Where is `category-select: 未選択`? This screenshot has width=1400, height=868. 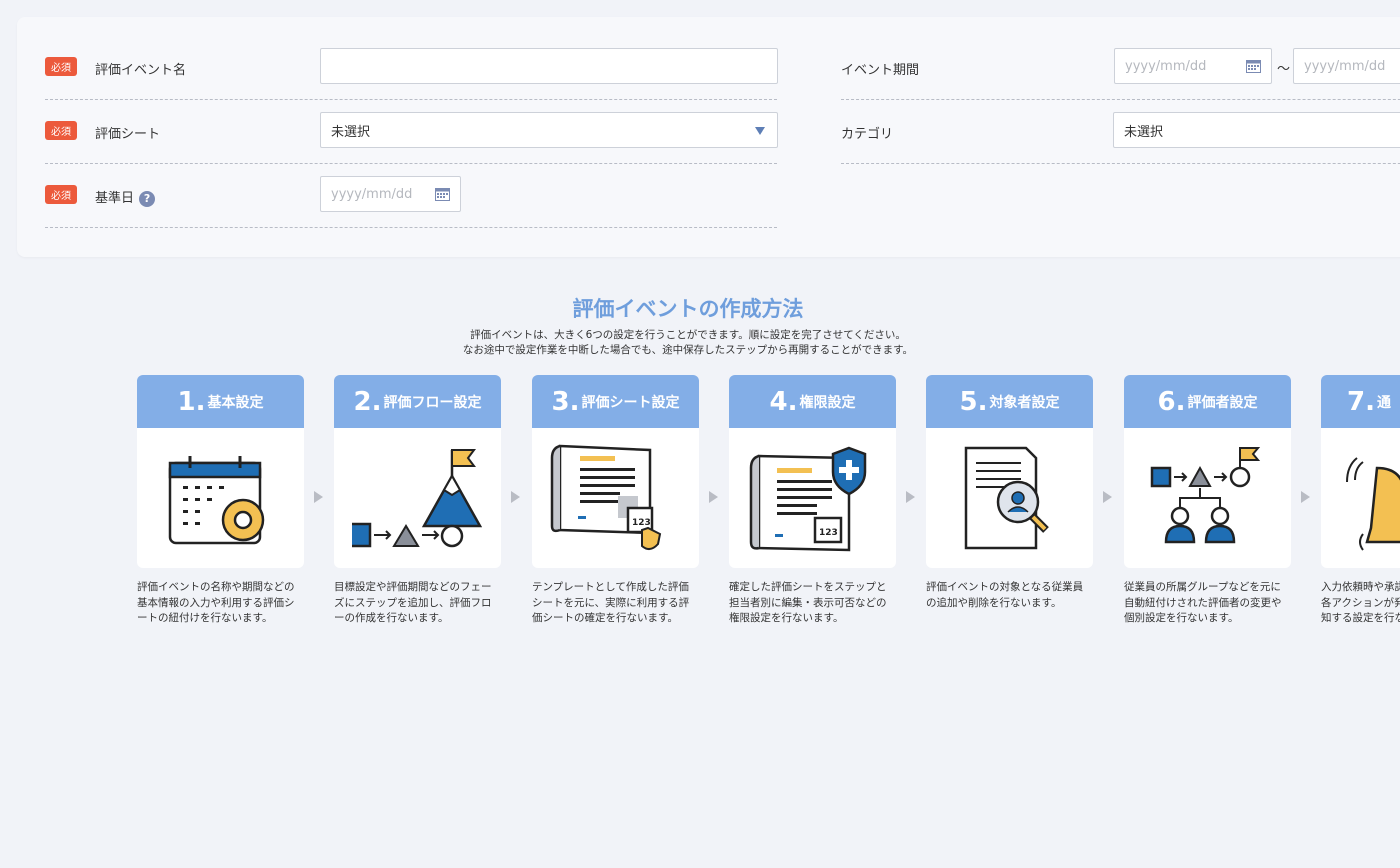 category-select: 未選択 is located at coordinates (1256, 130).